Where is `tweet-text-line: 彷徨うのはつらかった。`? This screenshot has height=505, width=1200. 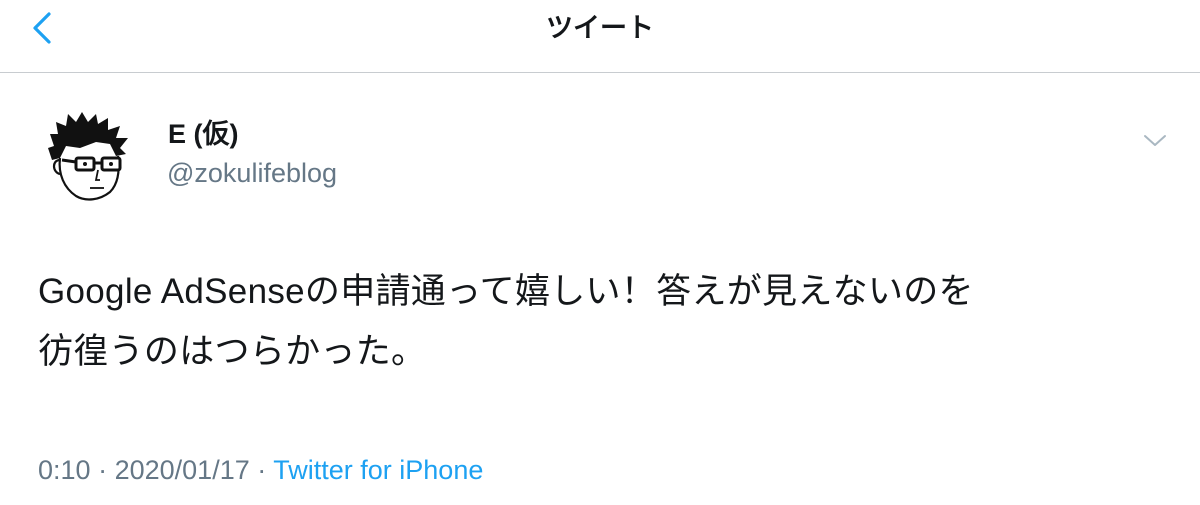 tweet-text-line: 彷徨うのはつらかった。 is located at coordinates (232, 351).